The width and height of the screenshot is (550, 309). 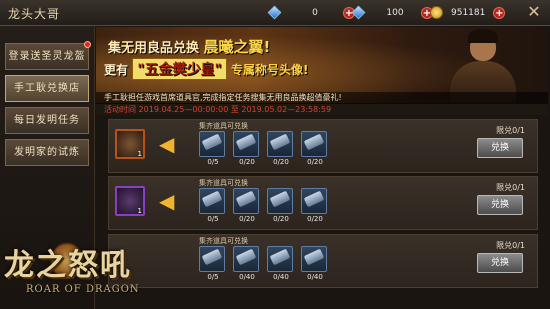 What do you see at coordinates (286, 109) in the screenshot?
I see `event-time-end: 2019.05.02—23:58:59` at bounding box center [286, 109].